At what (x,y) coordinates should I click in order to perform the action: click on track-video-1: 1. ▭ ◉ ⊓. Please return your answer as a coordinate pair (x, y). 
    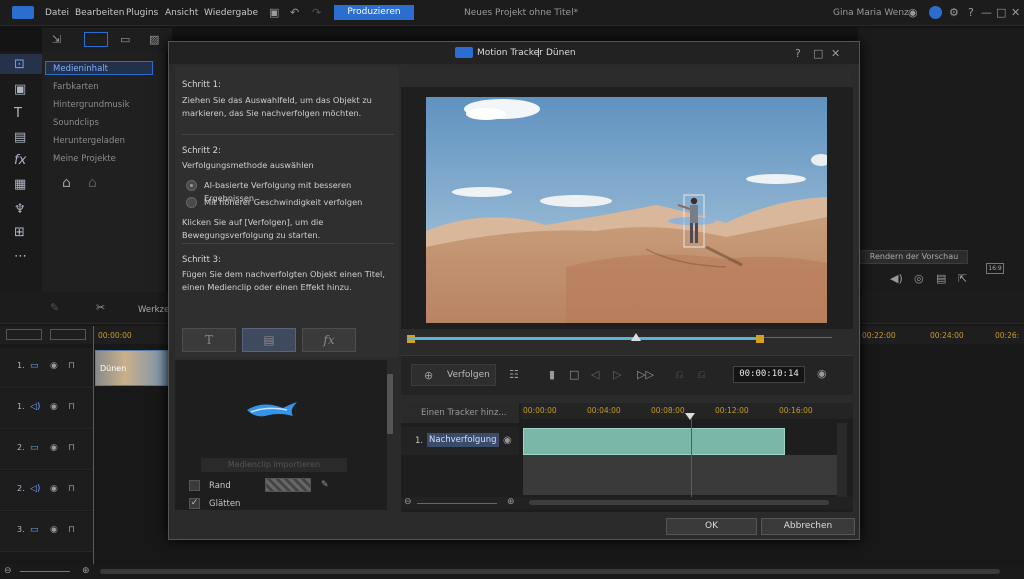
    Looking at the image, I should click on (46, 368).